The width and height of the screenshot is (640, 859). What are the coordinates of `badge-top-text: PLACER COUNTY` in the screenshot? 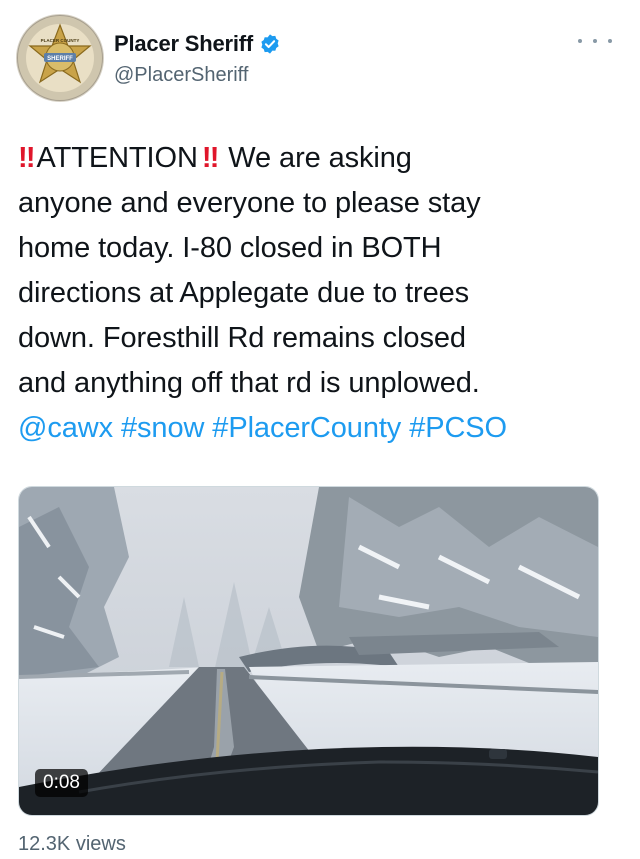 It's located at (60, 40).